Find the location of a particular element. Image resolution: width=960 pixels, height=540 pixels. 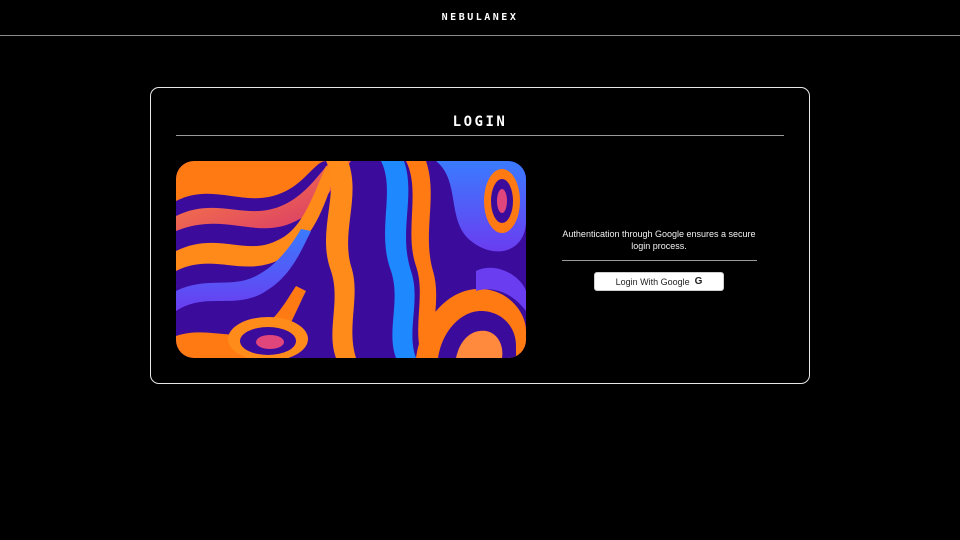

brand-logo-text: NEBULANEX is located at coordinates (480, 17).